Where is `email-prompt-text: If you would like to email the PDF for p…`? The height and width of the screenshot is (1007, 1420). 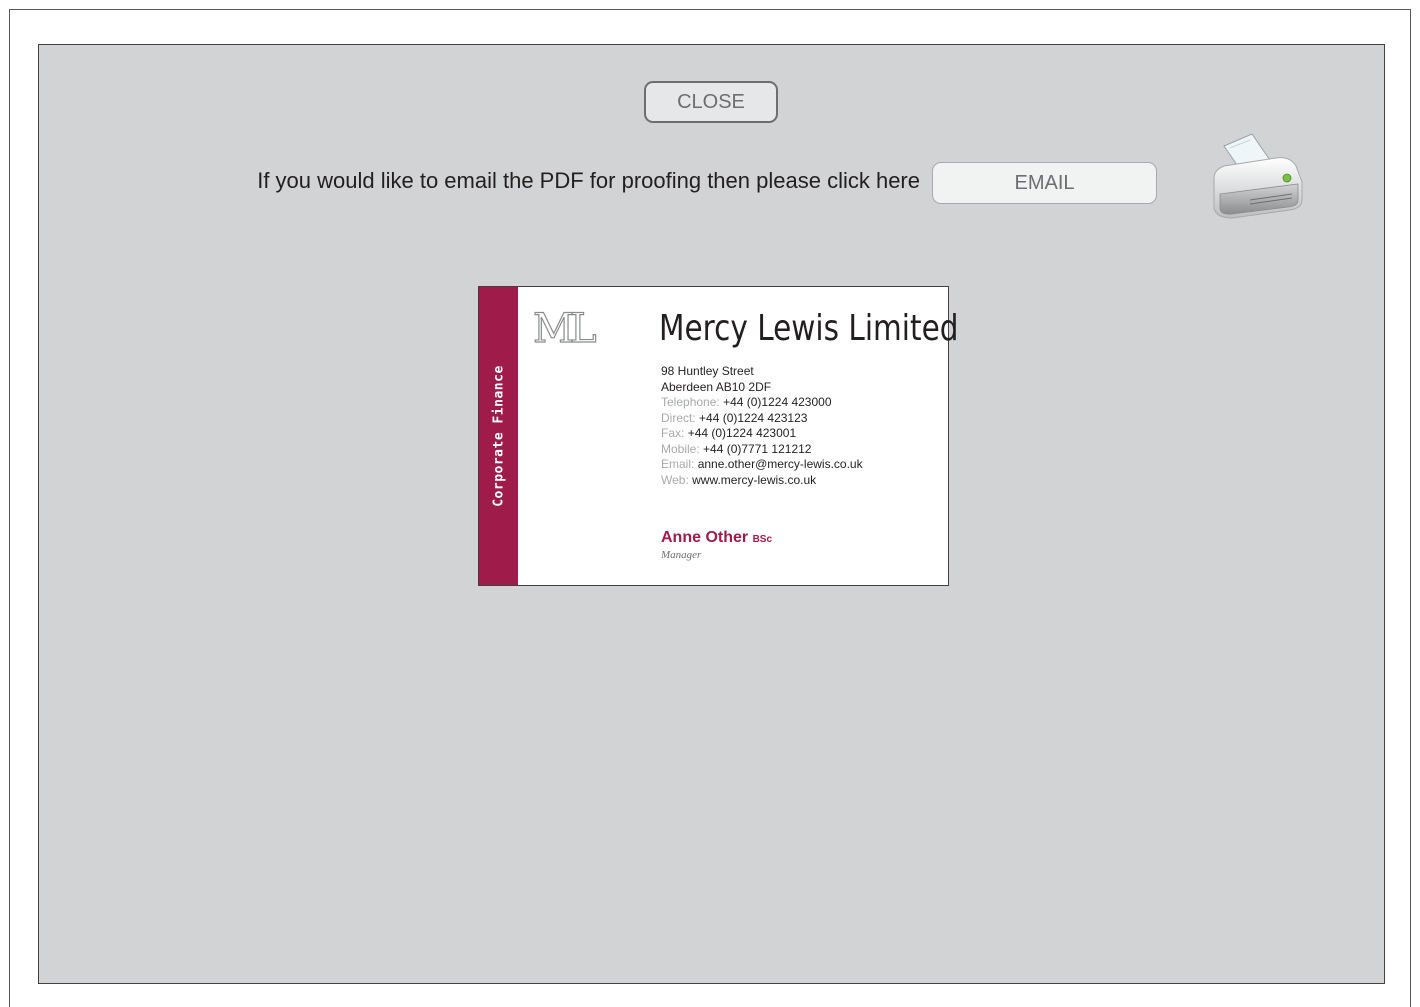
email-prompt-text: If you would like to email the PDF for p… is located at coordinates (588, 180).